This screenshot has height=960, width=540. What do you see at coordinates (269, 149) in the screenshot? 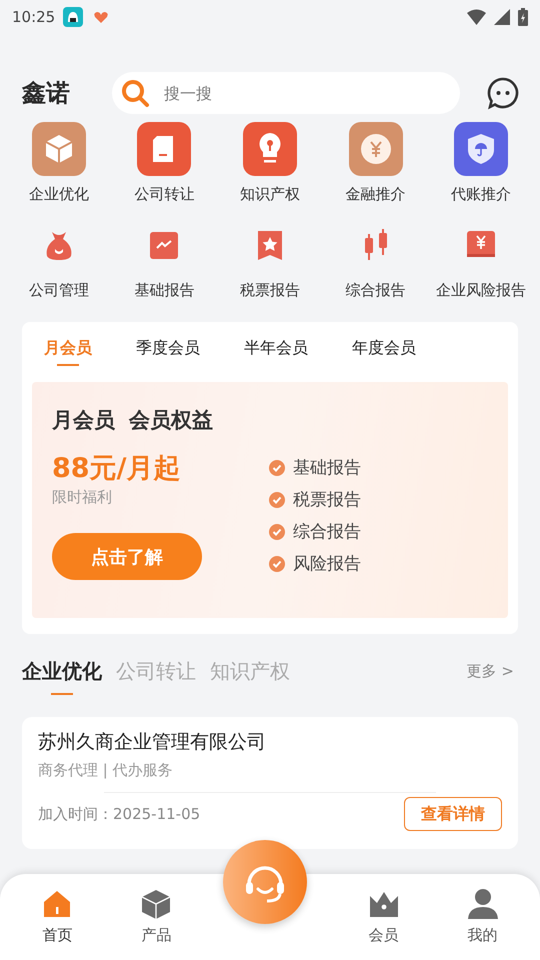
I see `lightbulb-icon` at bounding box center [269, 149].